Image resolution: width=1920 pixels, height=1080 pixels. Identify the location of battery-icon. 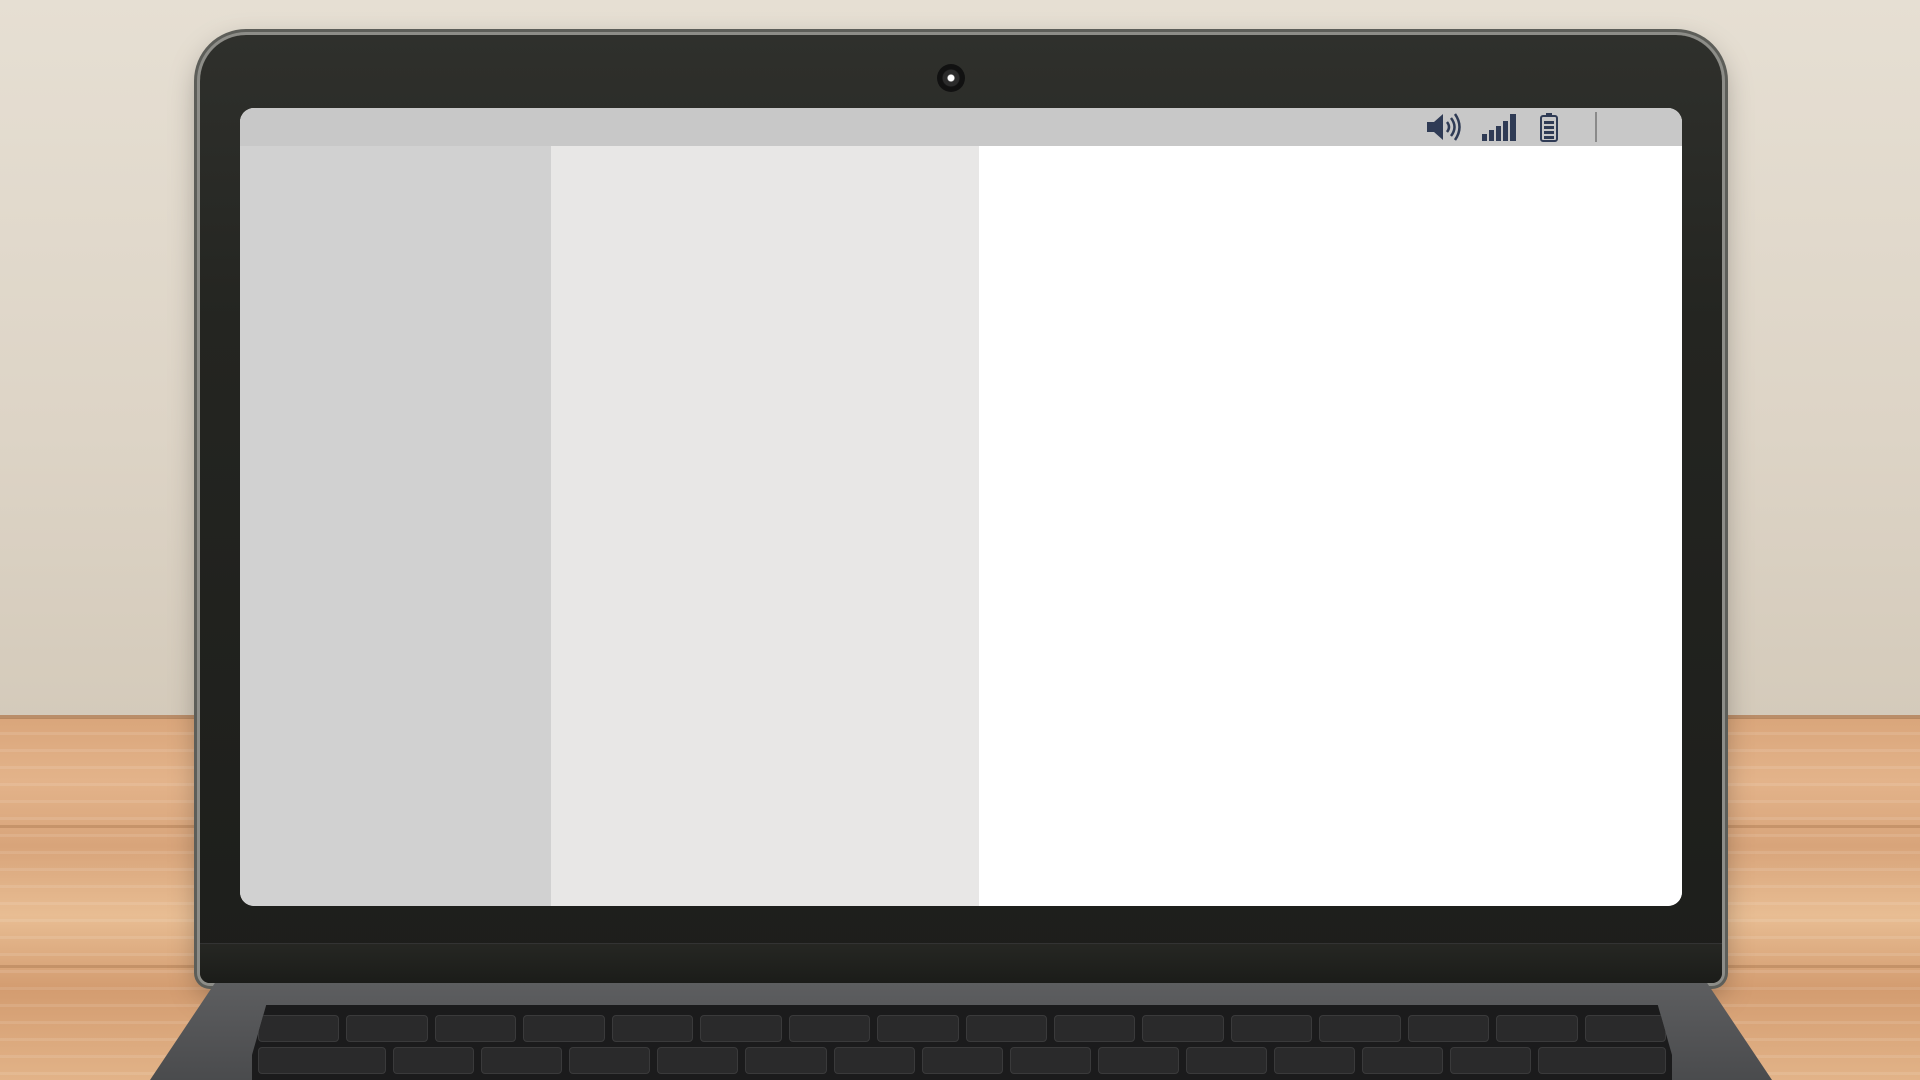
(1549, 127).